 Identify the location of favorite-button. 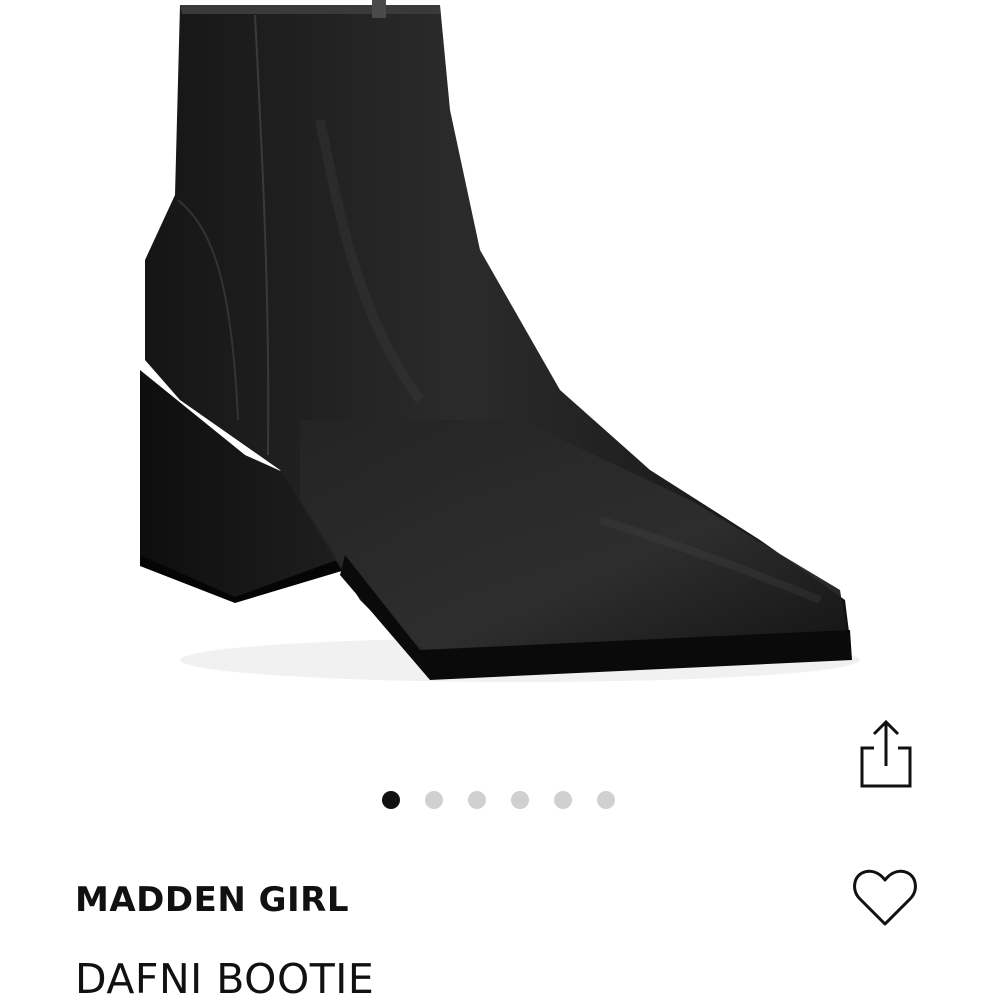
(885, 898).